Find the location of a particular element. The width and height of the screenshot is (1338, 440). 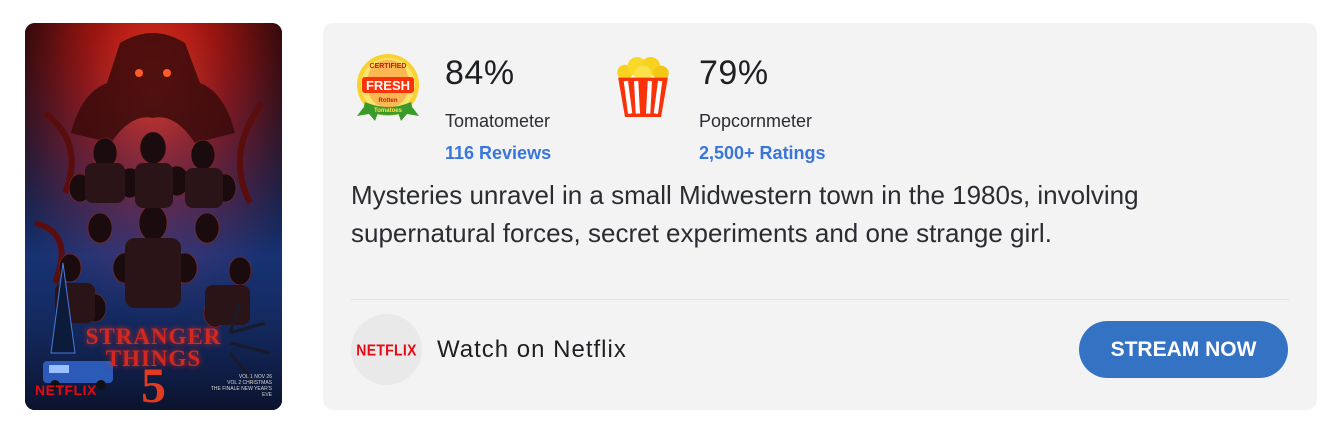

poster-title-line1: STRANGER is located at coordinates (153, 336).